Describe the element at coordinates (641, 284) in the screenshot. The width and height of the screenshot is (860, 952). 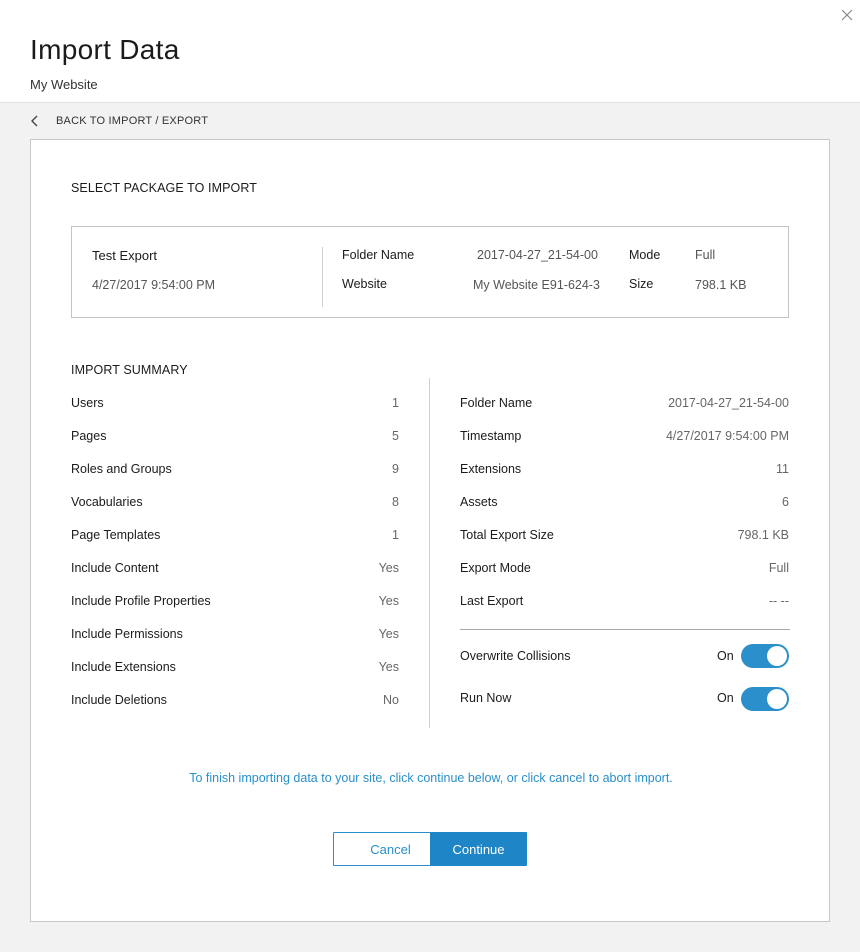
I see `package-size-label: Size` at that location.